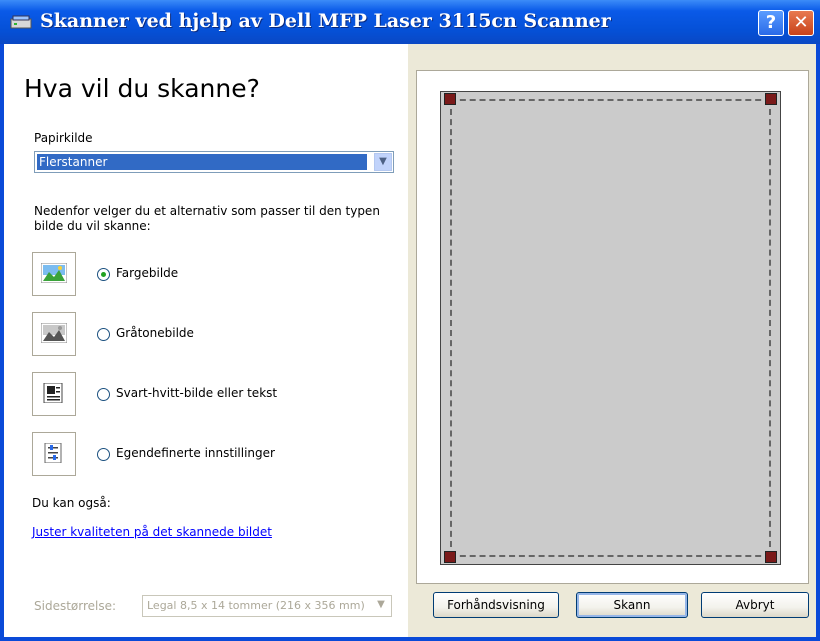 The height and width of the screenshot is (641, 820). I want to click on also-label: Du kan også:, so click(71, 503).